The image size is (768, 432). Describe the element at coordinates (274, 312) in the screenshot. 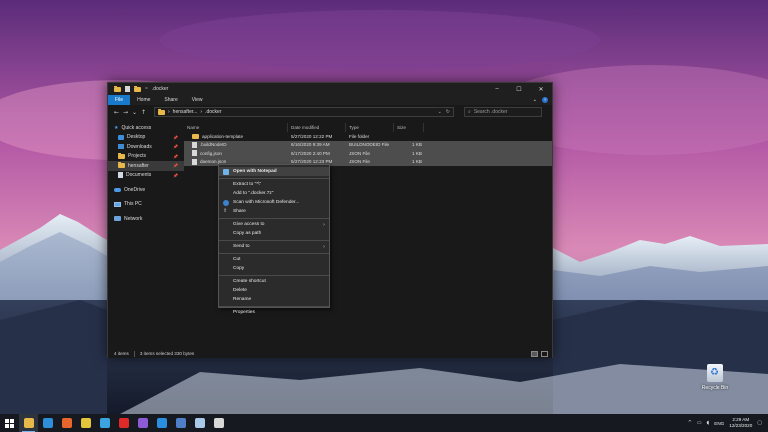

I see `menu-item-properties: Properties` at that location.